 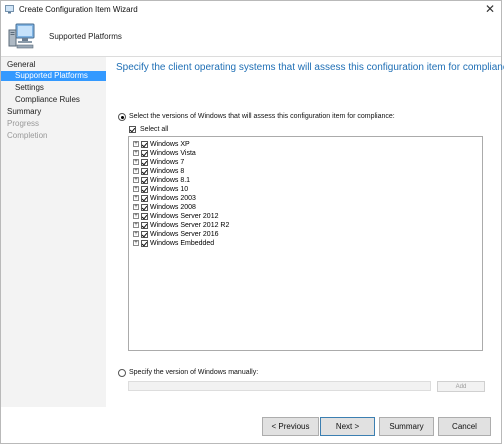 I want to click on nav-item-general: General, so click(x=21, y=64).